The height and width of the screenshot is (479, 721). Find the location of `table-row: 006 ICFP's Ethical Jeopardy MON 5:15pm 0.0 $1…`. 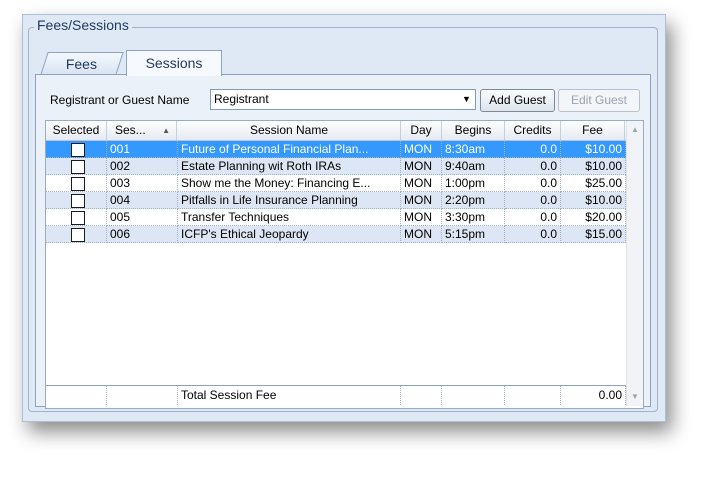

table-row: 006 ICFP's Ethical Jeopardy MON 5:15pm 0.0 $1… is located at coordinates (336, 234).